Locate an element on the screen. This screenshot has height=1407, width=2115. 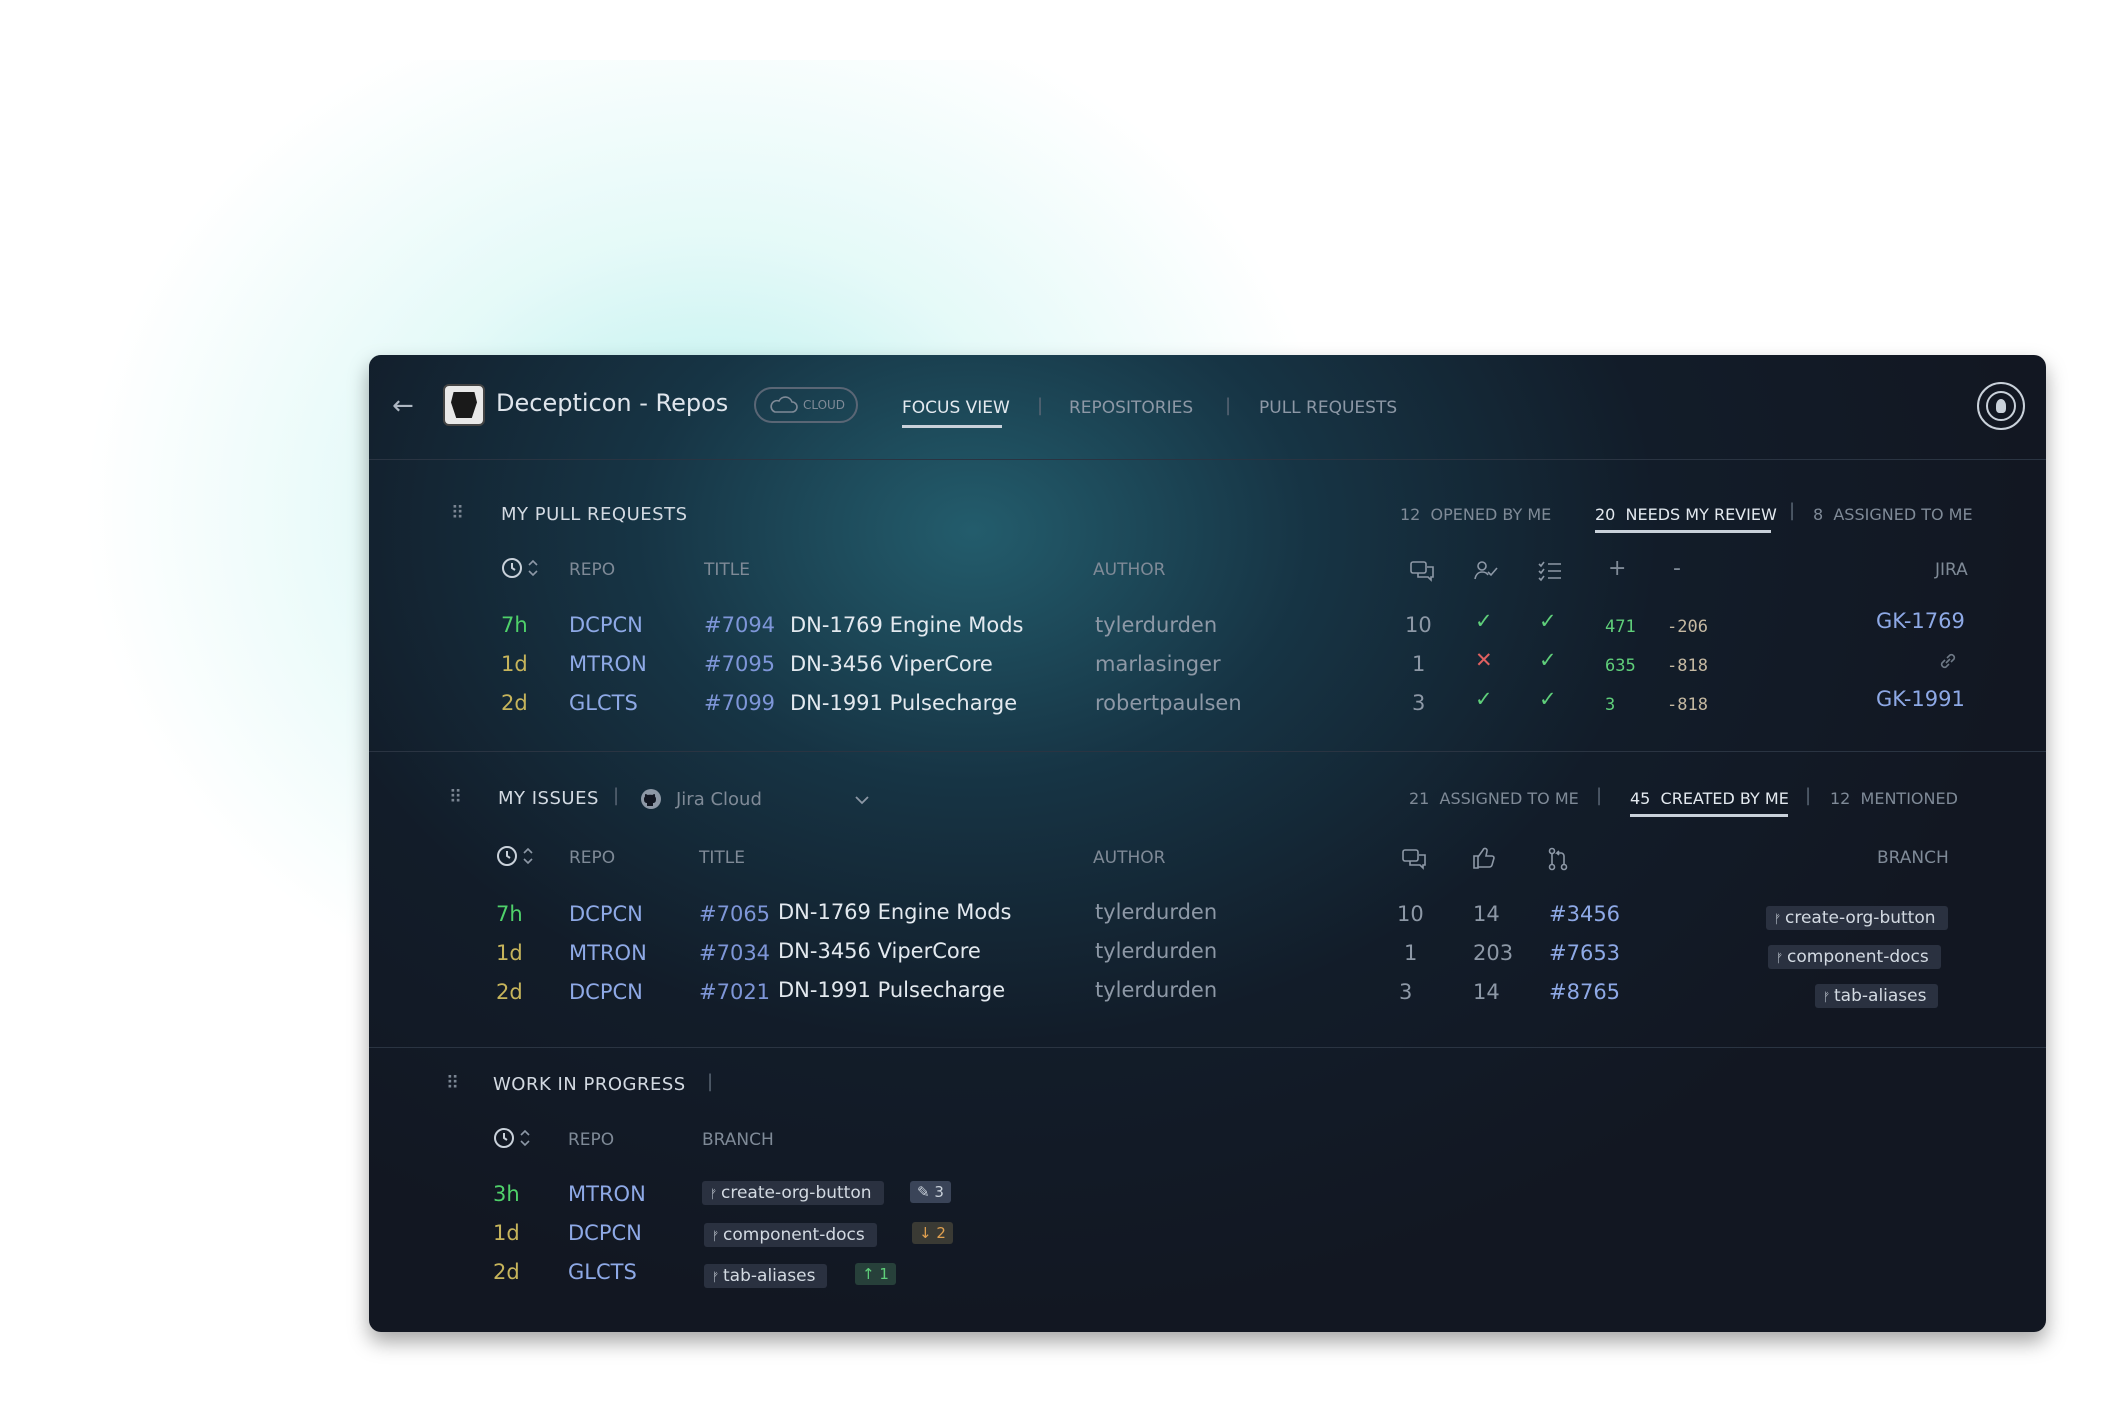
pencil-icon: ✎ is located at coordinates (923, 1192).